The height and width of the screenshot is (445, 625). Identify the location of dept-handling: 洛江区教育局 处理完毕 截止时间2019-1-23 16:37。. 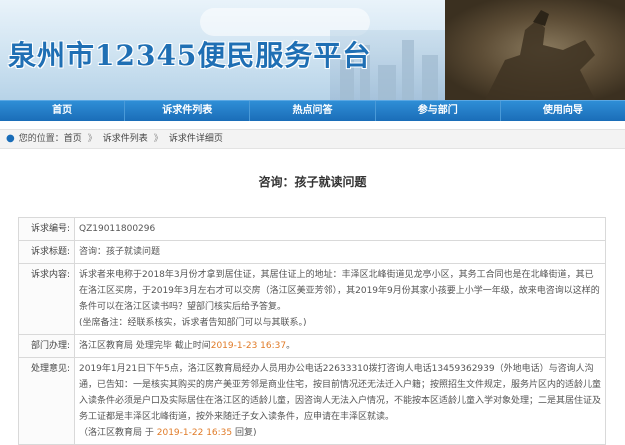
(340, 346).